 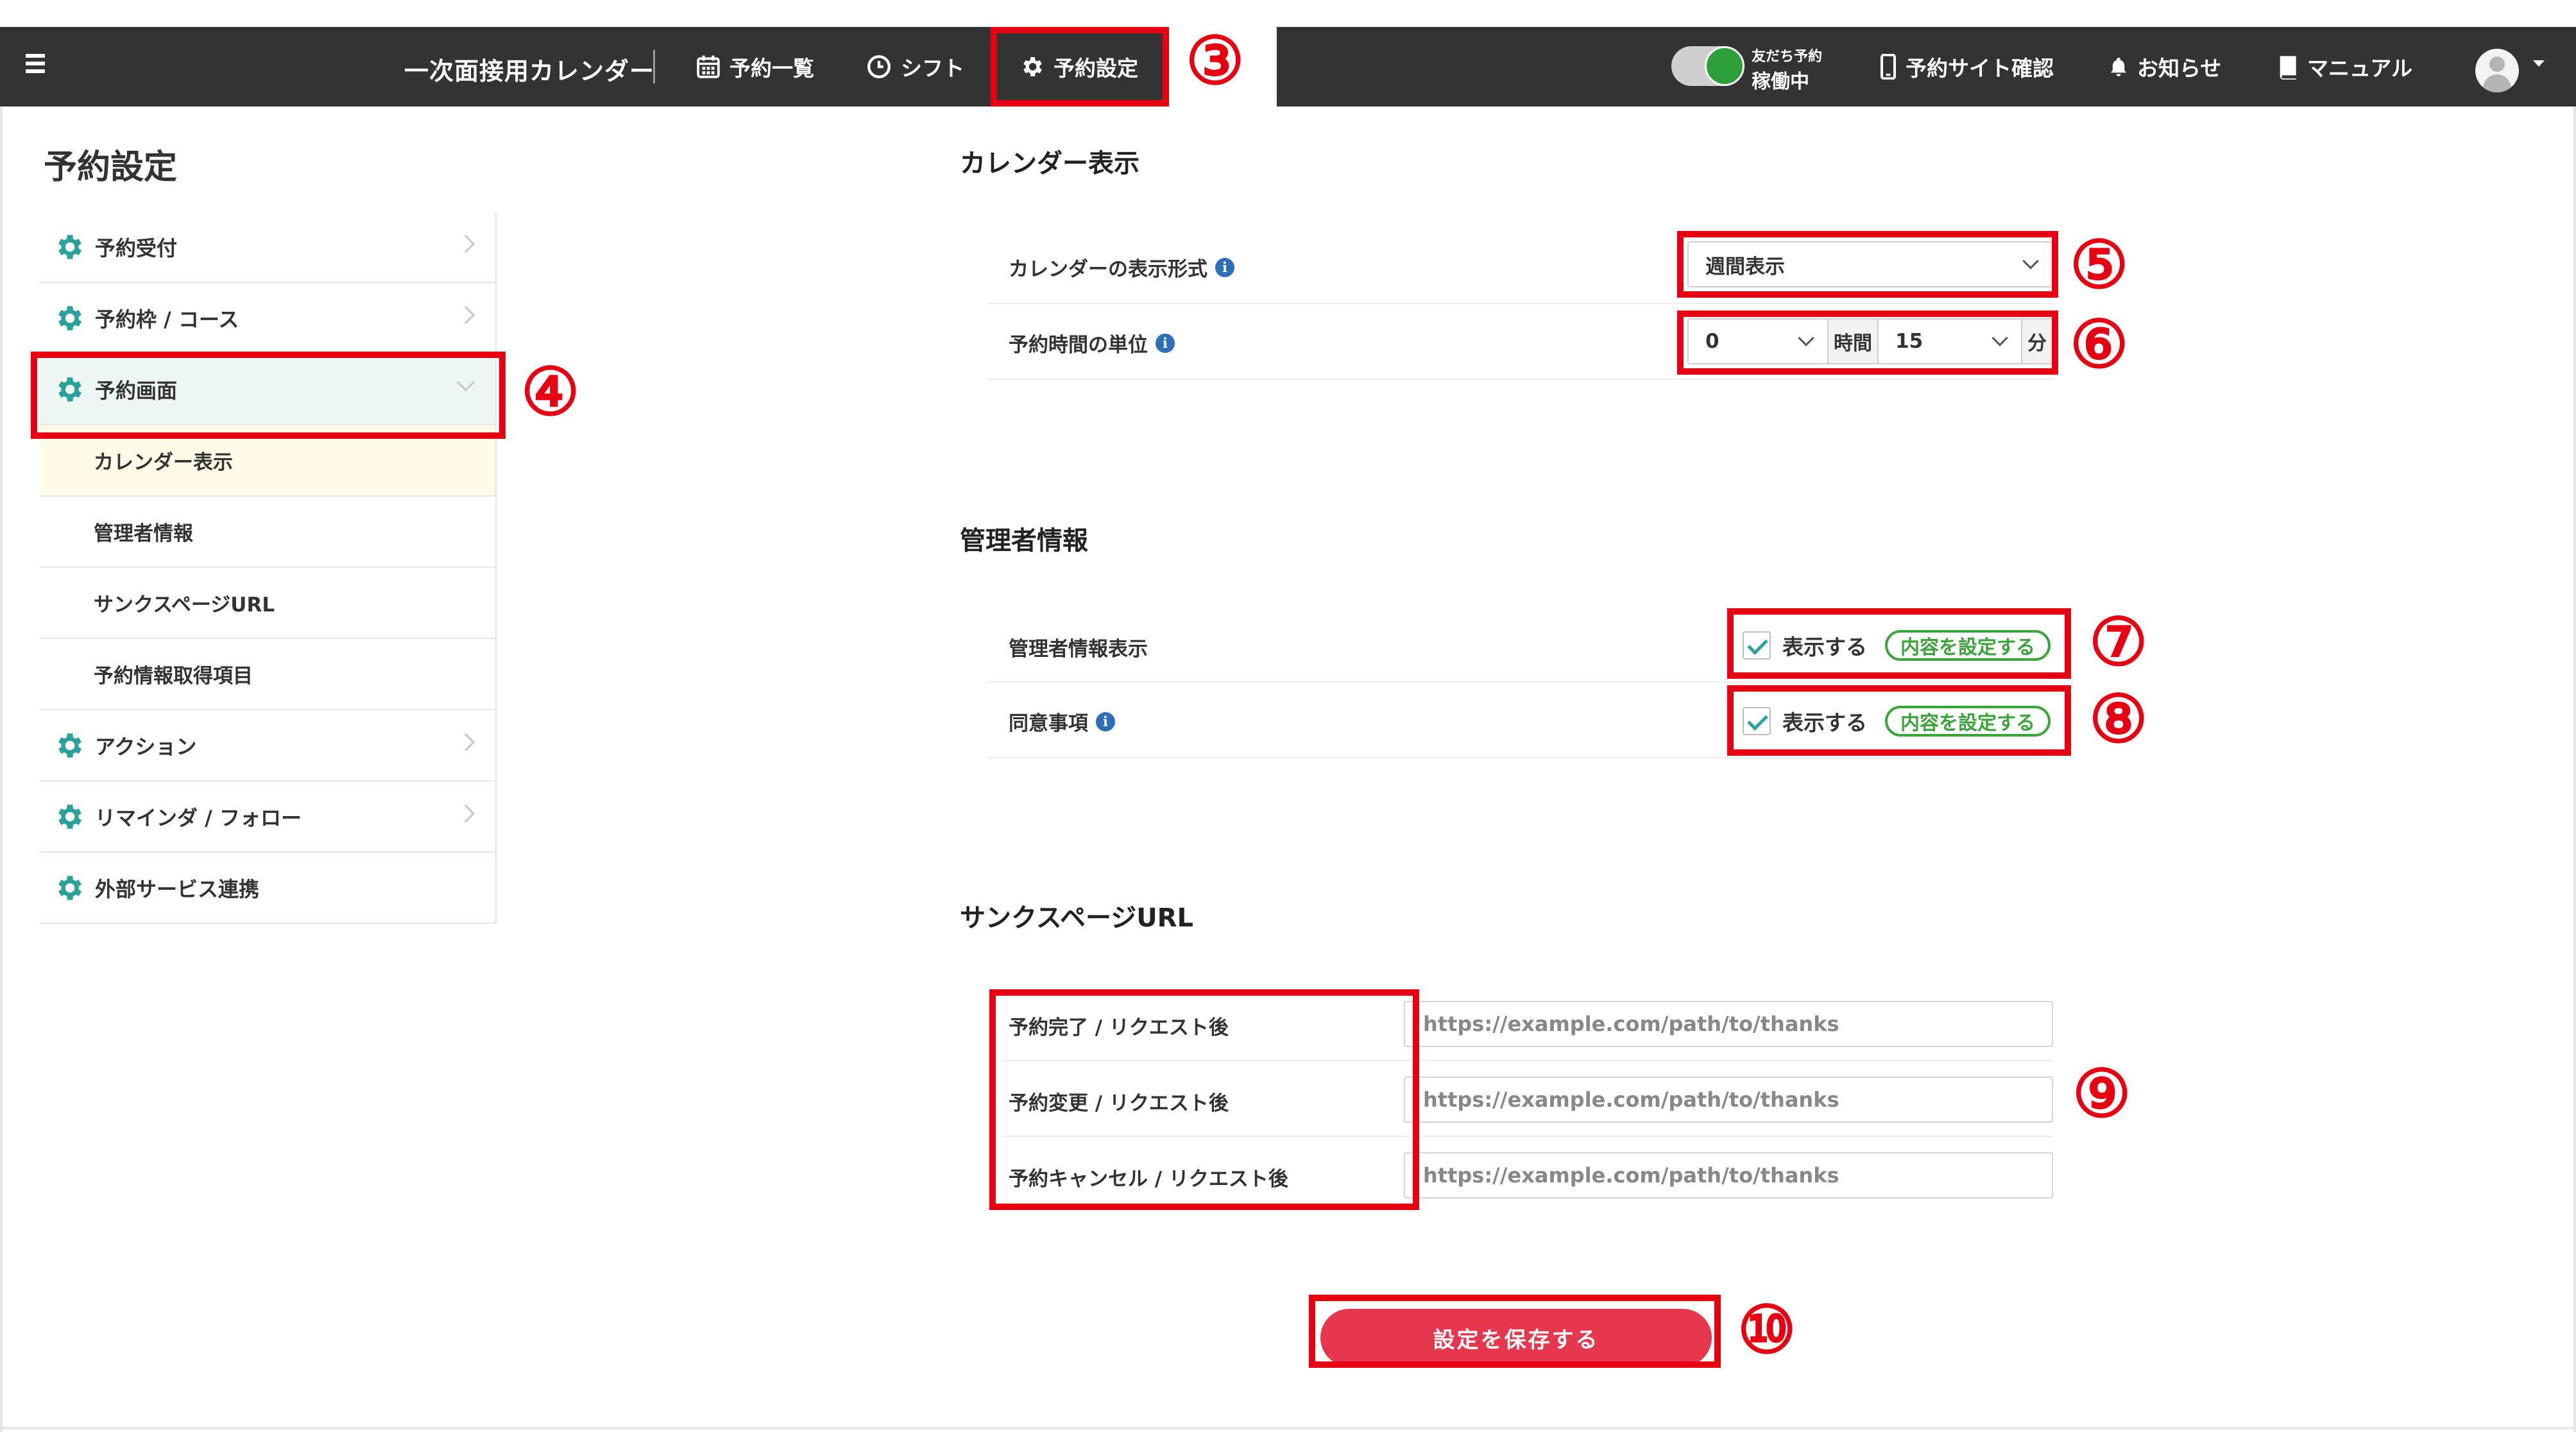 What do you see at coordinates (550, 392) in the screenshot?
I see `callout-4: ④` at bounding box center [550, 392].